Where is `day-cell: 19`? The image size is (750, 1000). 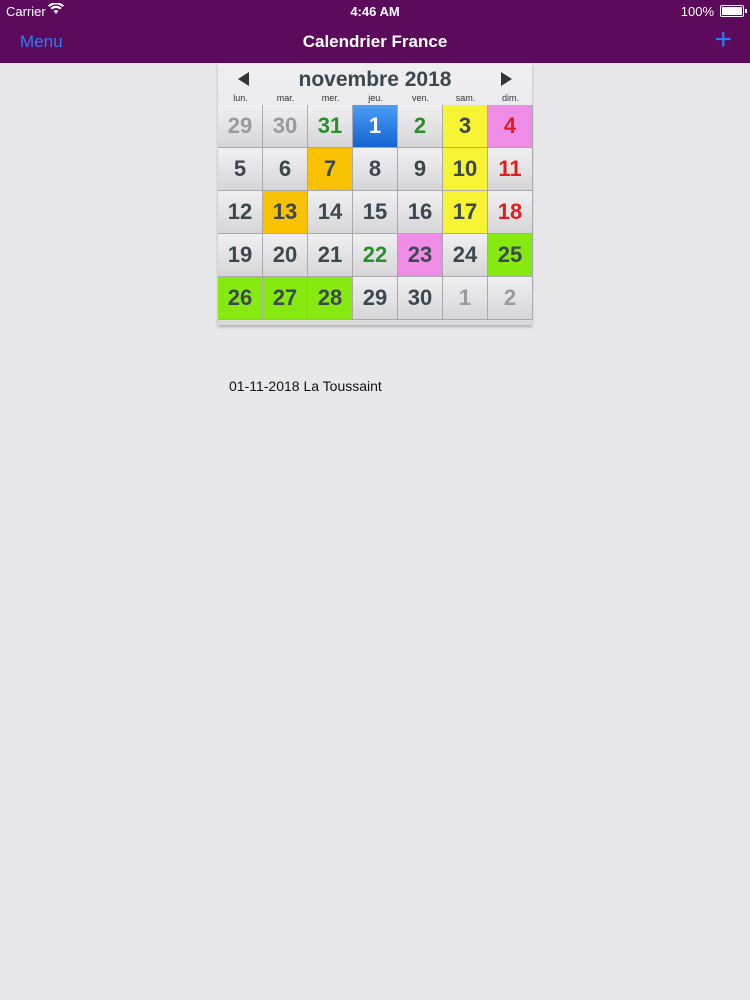 day-cell: 19 is located at coordinates (240, 255).